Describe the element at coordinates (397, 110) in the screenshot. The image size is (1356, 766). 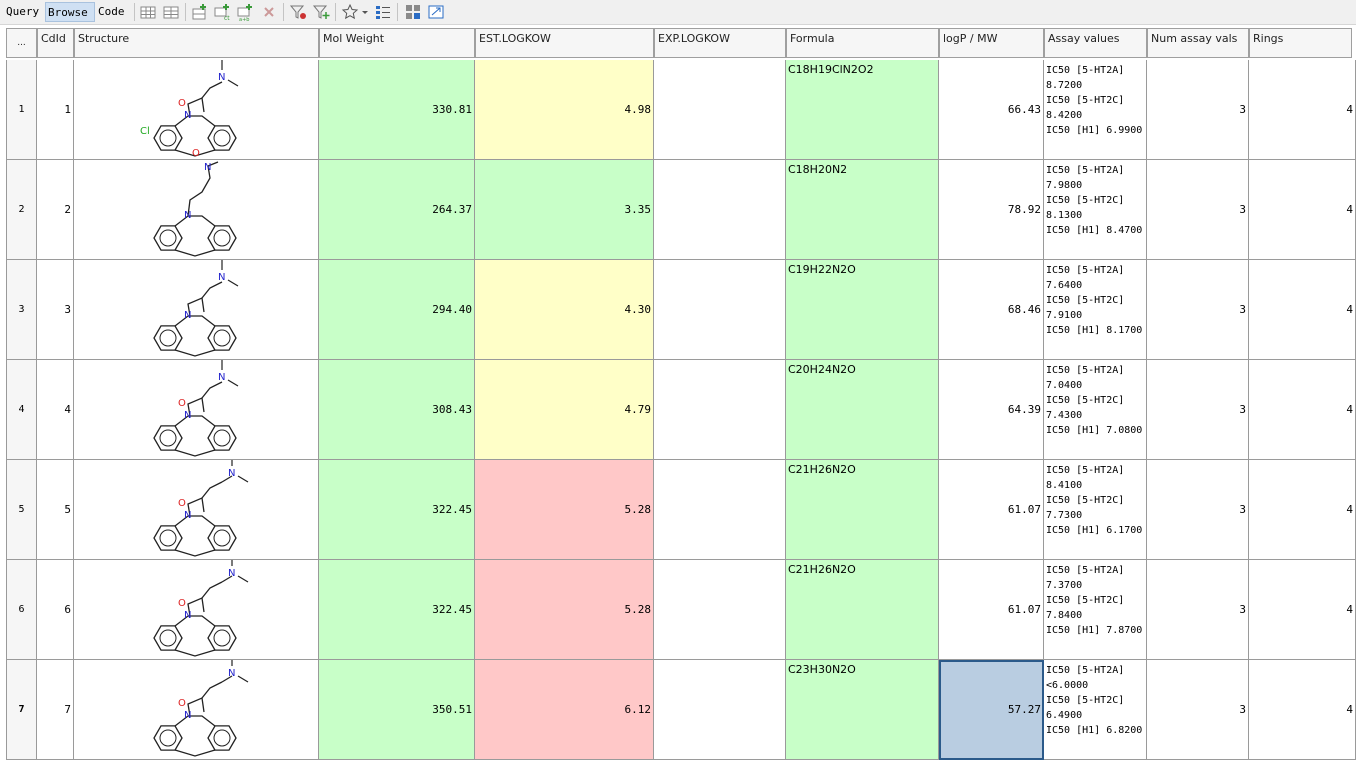
I see `mol-weight-cell: 330.81` at that location.